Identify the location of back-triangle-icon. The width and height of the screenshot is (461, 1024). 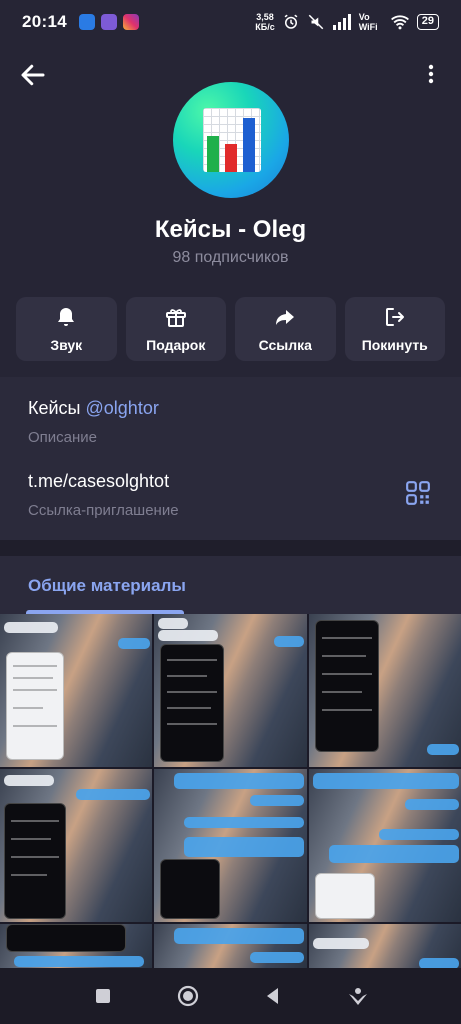
(273, 996).